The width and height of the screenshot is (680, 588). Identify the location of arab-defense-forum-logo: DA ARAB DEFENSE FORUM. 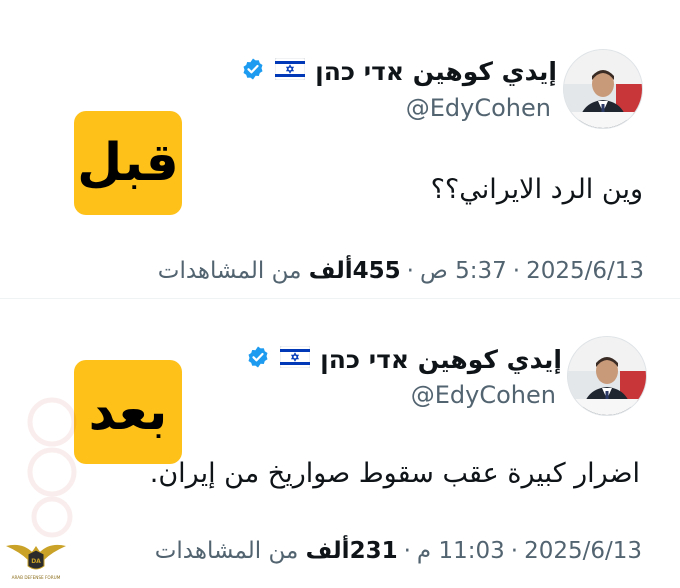
(36, 562).